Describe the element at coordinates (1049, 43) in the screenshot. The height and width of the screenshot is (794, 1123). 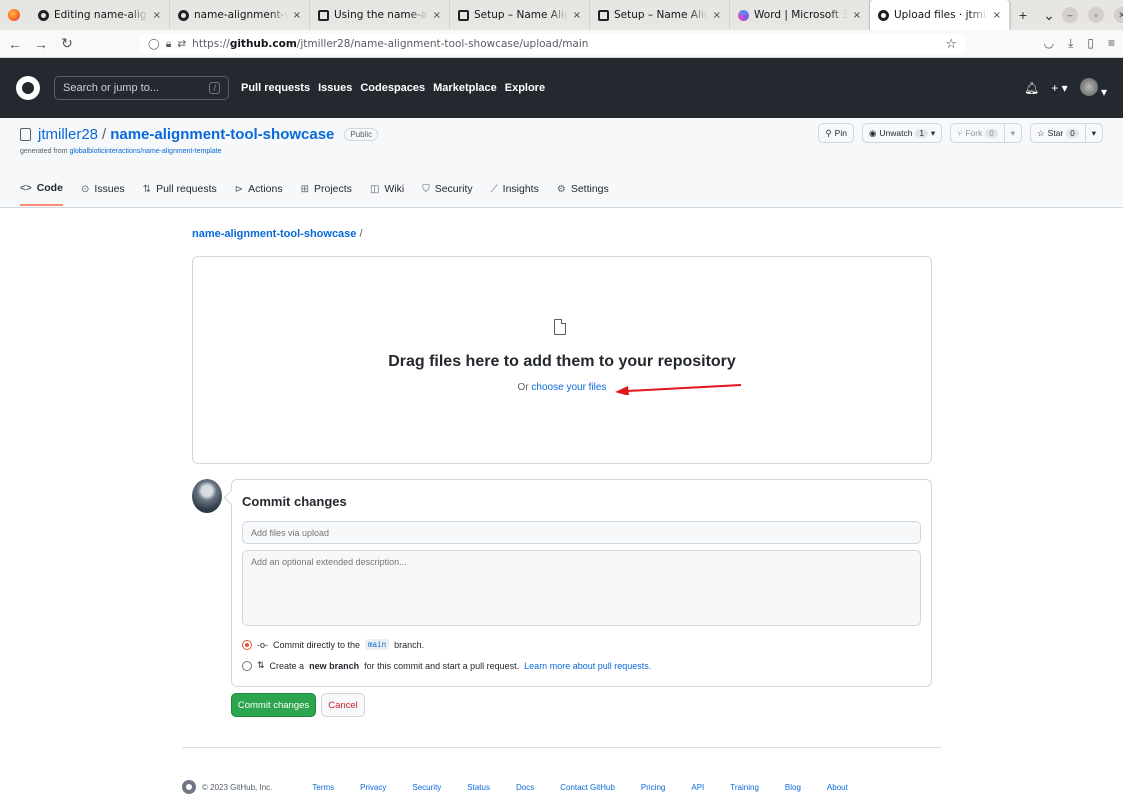
I see `pocket-icon: ◡` at that location.